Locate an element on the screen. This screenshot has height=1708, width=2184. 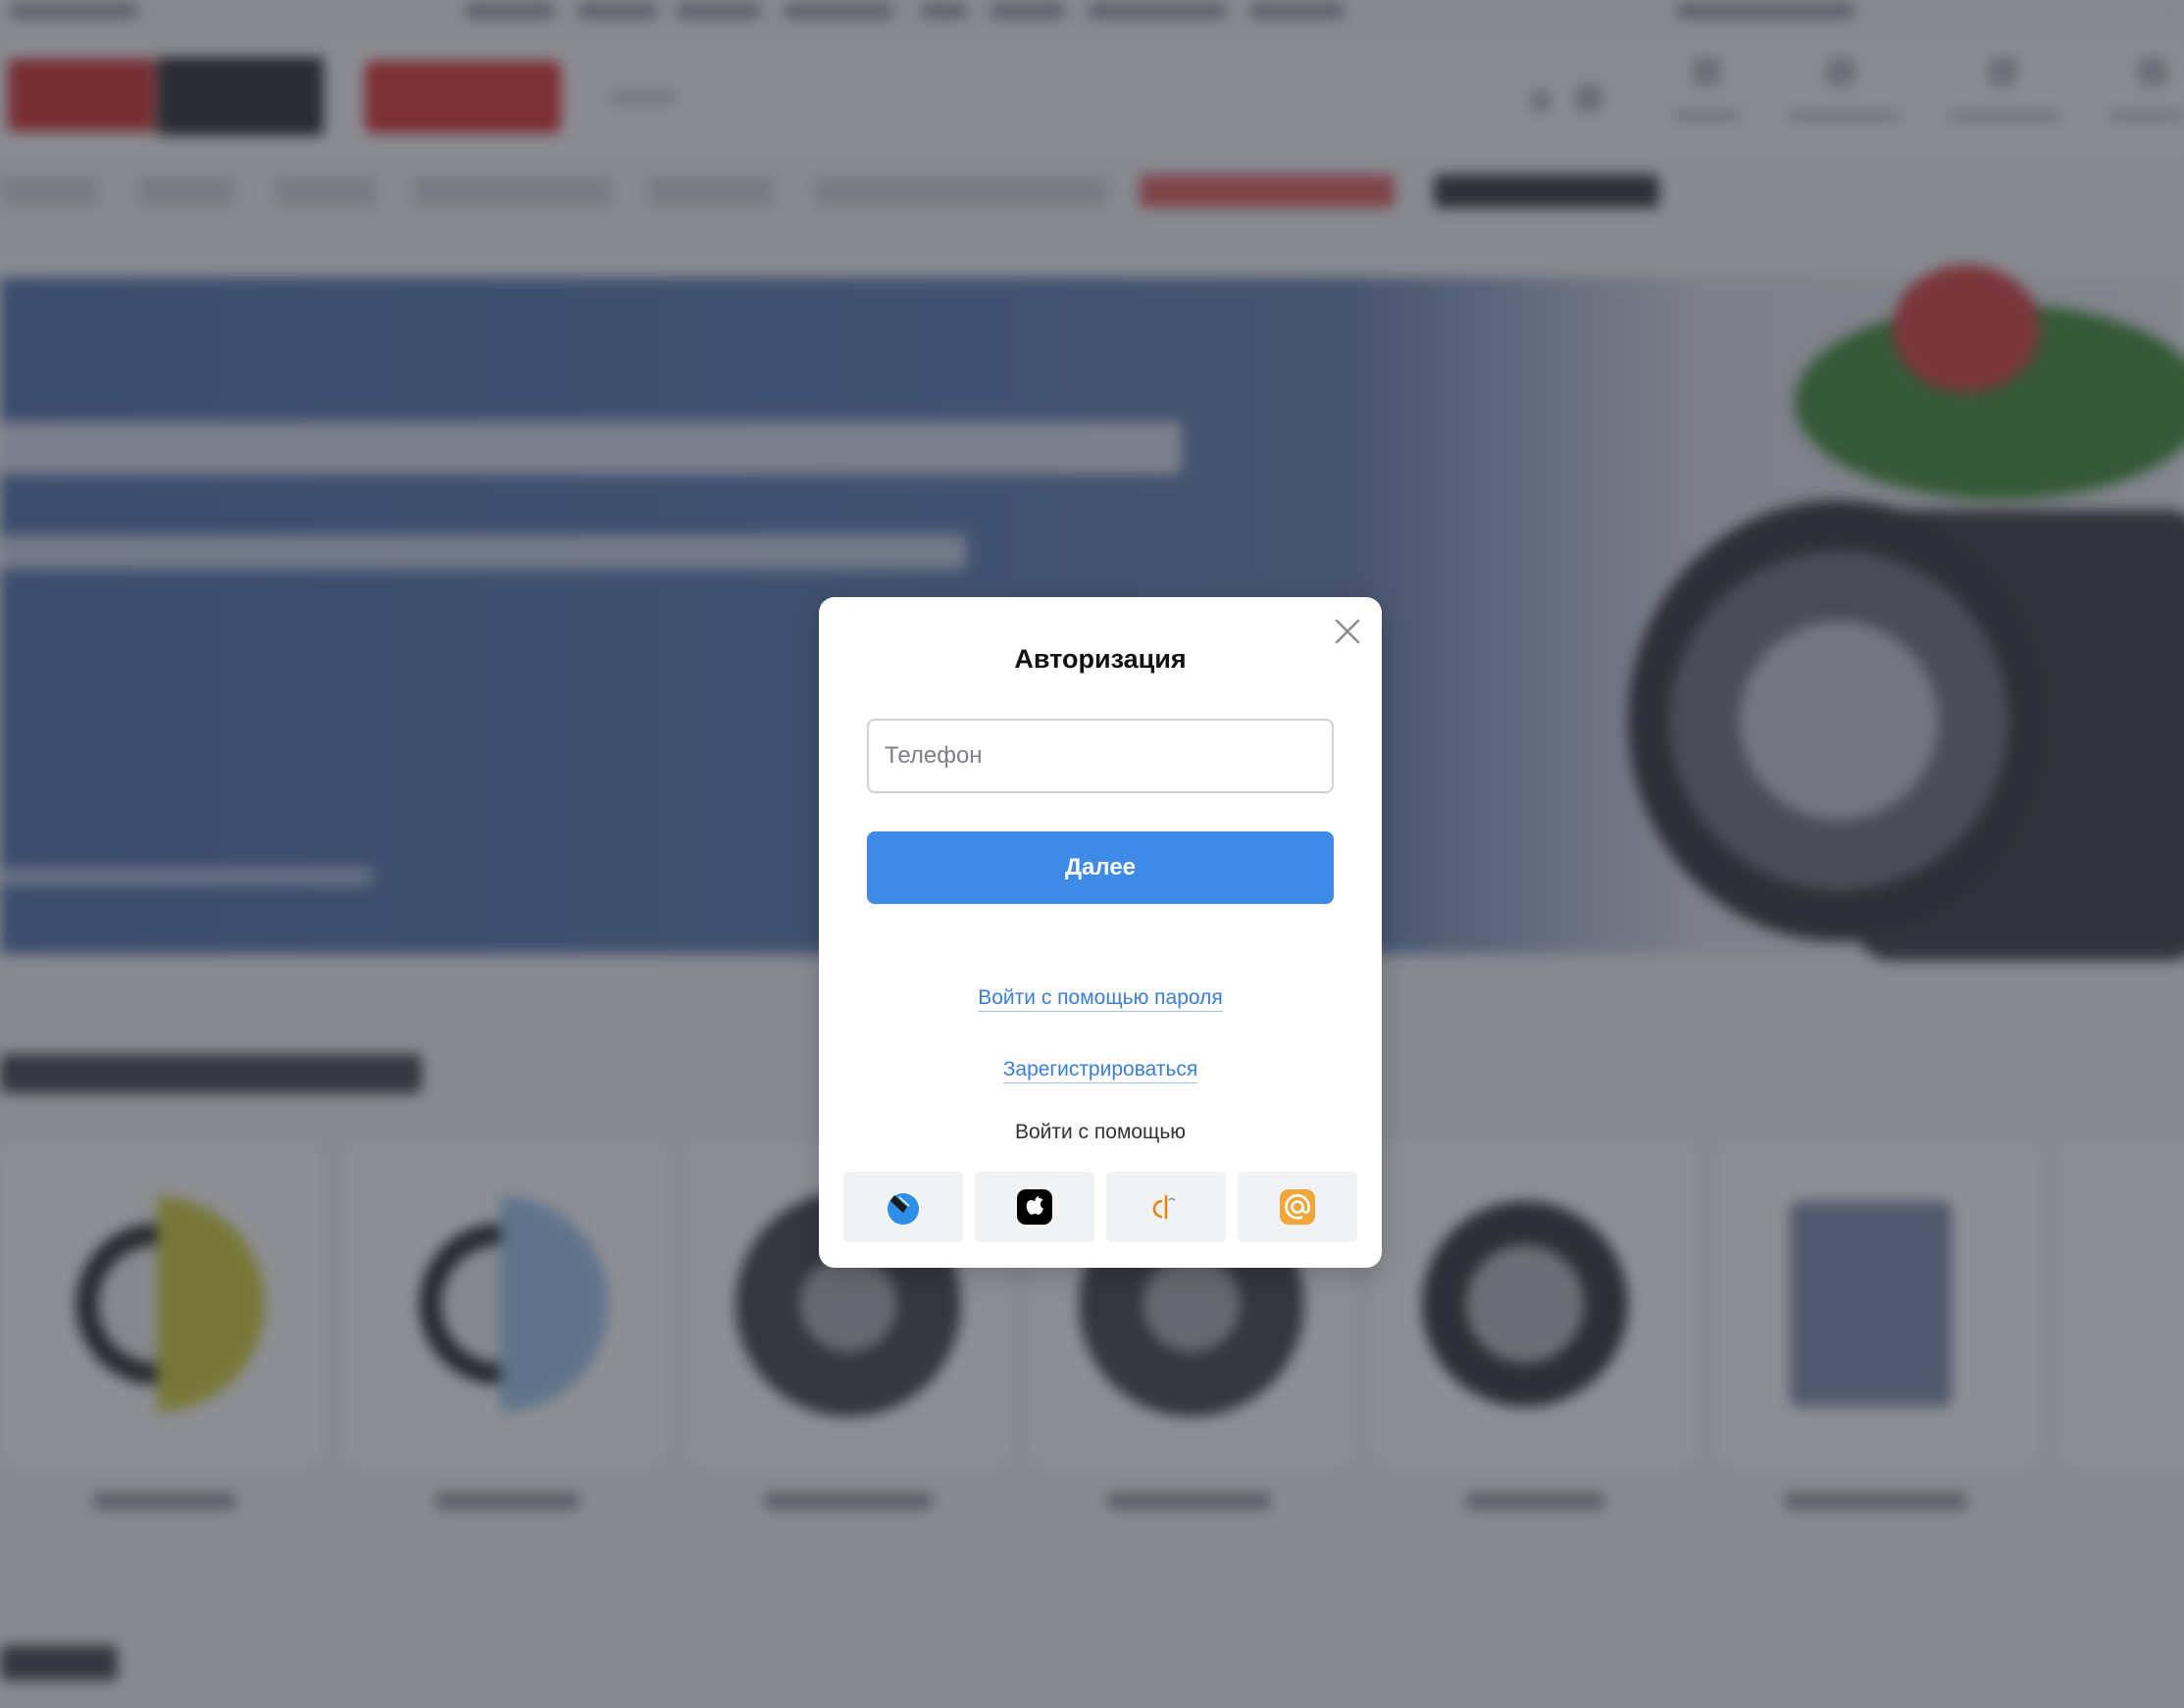
apple-icon is located at coordinates (1034, 1207).